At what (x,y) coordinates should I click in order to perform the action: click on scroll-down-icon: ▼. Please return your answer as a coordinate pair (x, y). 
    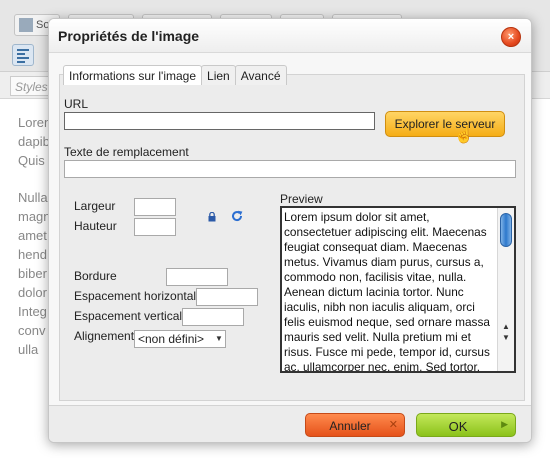
    Looking at the image, I should click on (506, 337).